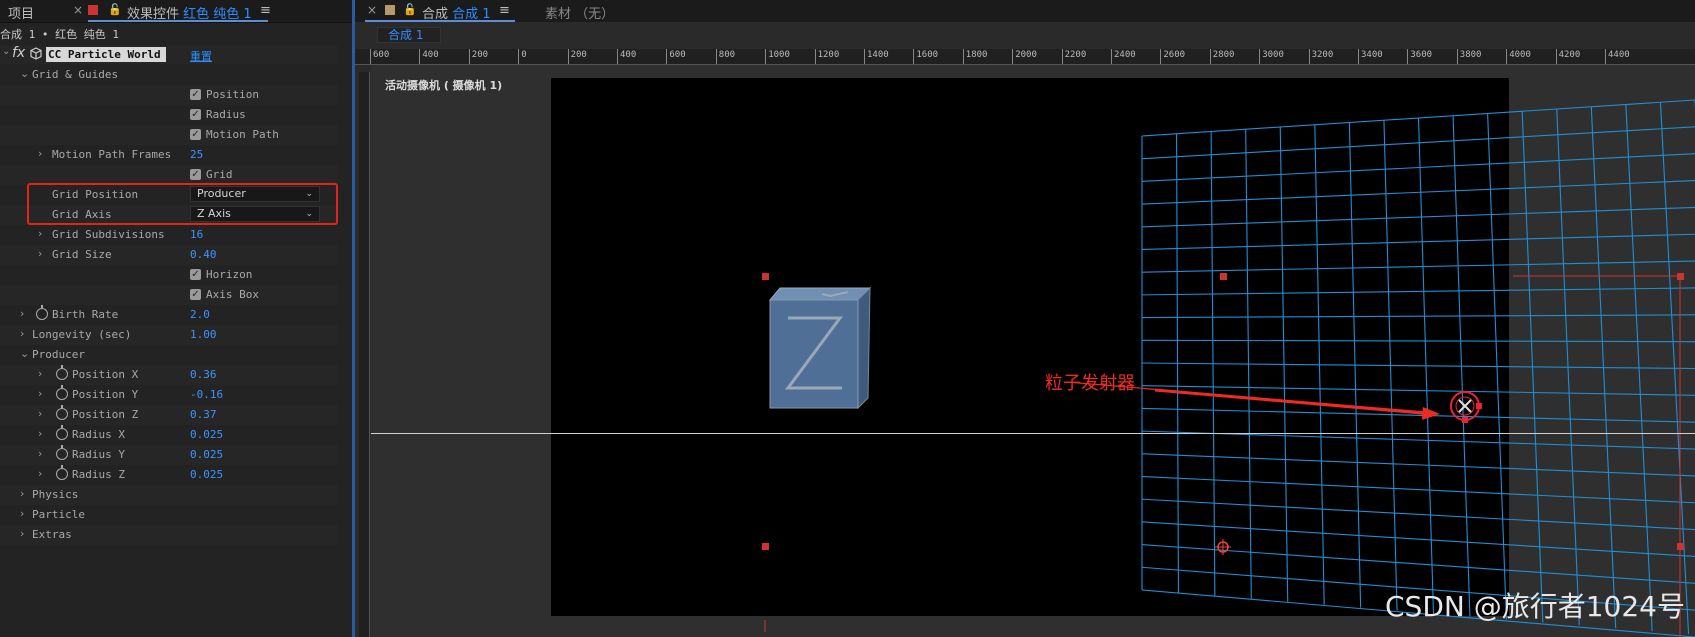 The width and height of the screenshot is (1695, 637). What do you see at coordinates (182, 204) in the screenshot?
I see `annotation-highlight-box` at bounding box center [182, 204].